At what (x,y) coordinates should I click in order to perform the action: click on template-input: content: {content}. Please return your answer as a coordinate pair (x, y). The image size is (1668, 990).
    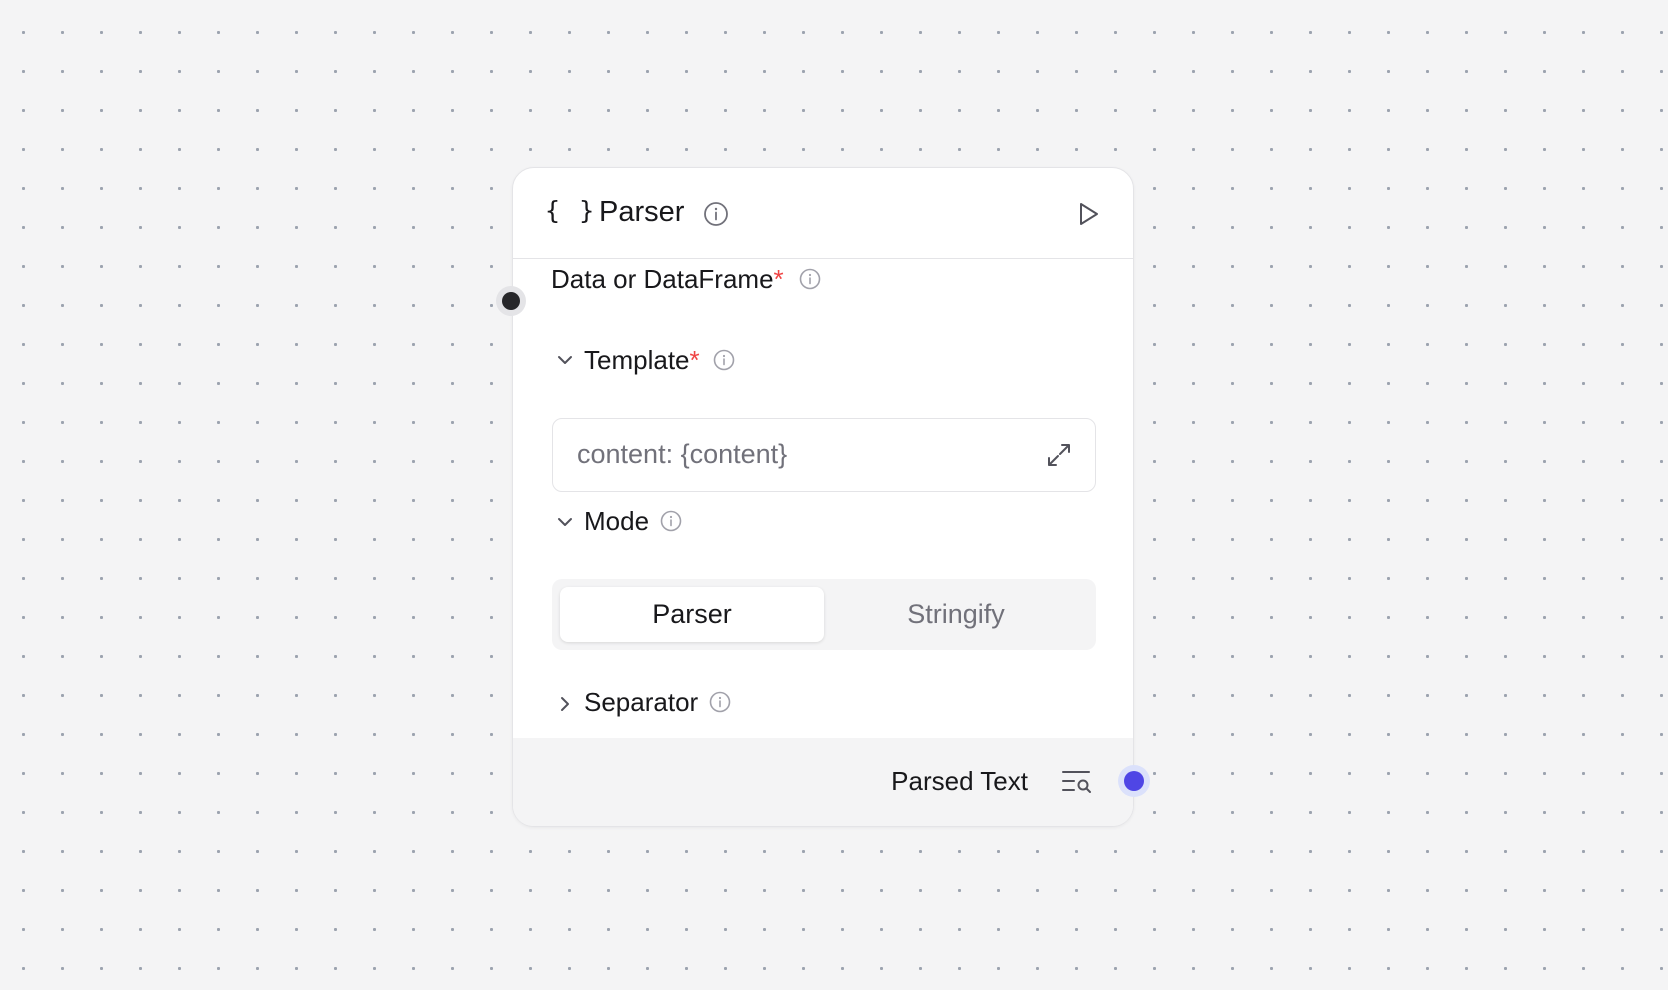
    Looking at the image, I should click on (824, 455).